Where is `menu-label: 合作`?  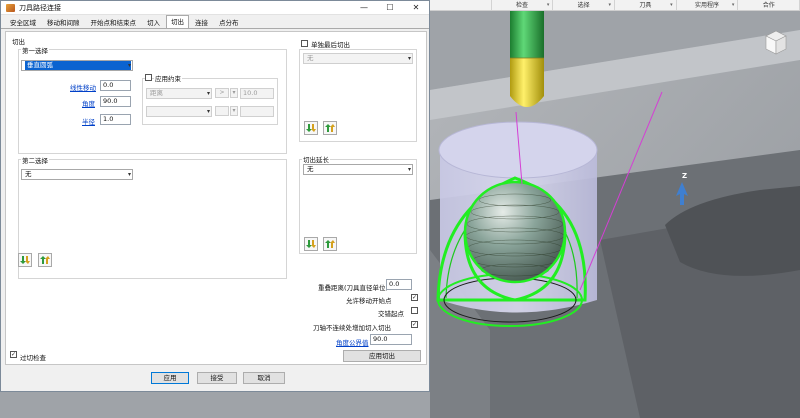
menu-label: 合作 is located at coordinates (768, 5).